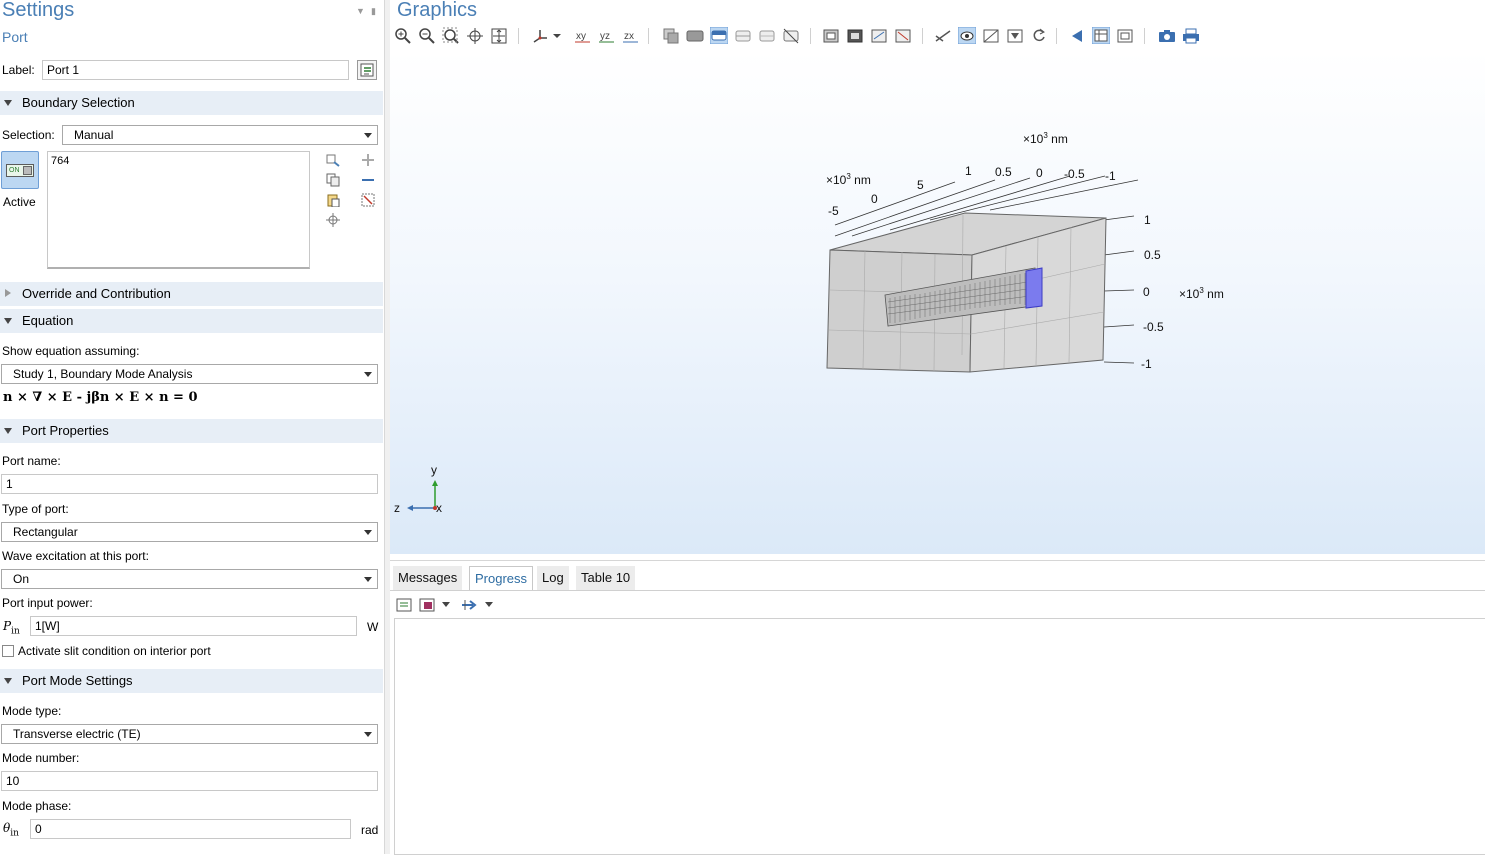  Describe the element at coordinates (1167, 35) in the screenshot. I see `image-snapshot-icon` at that location.